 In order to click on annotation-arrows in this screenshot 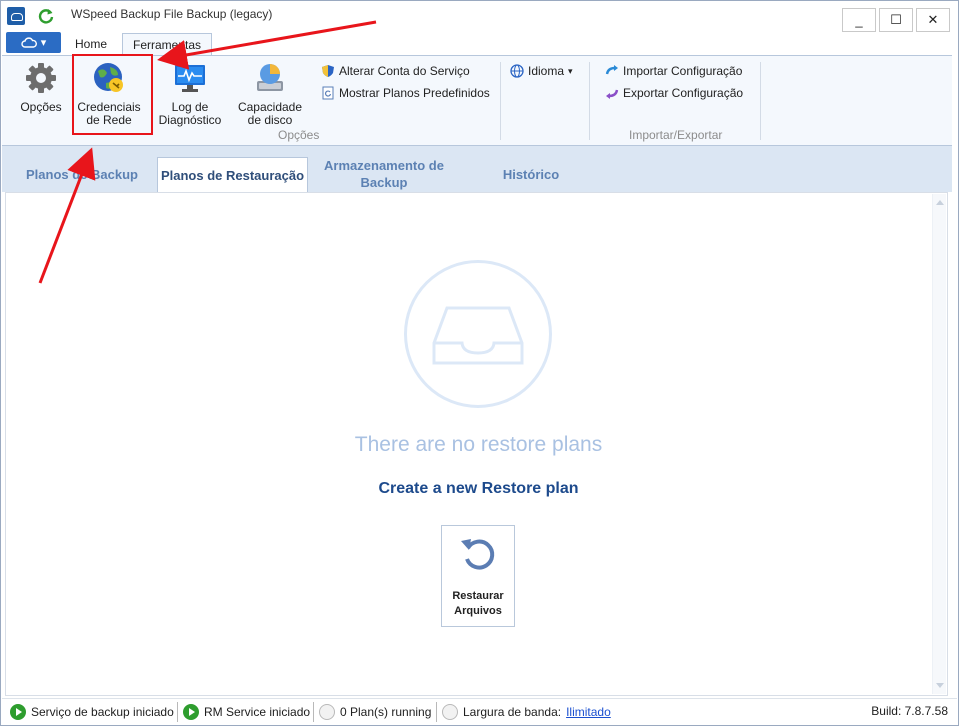, I will do `click(207, 152)`.